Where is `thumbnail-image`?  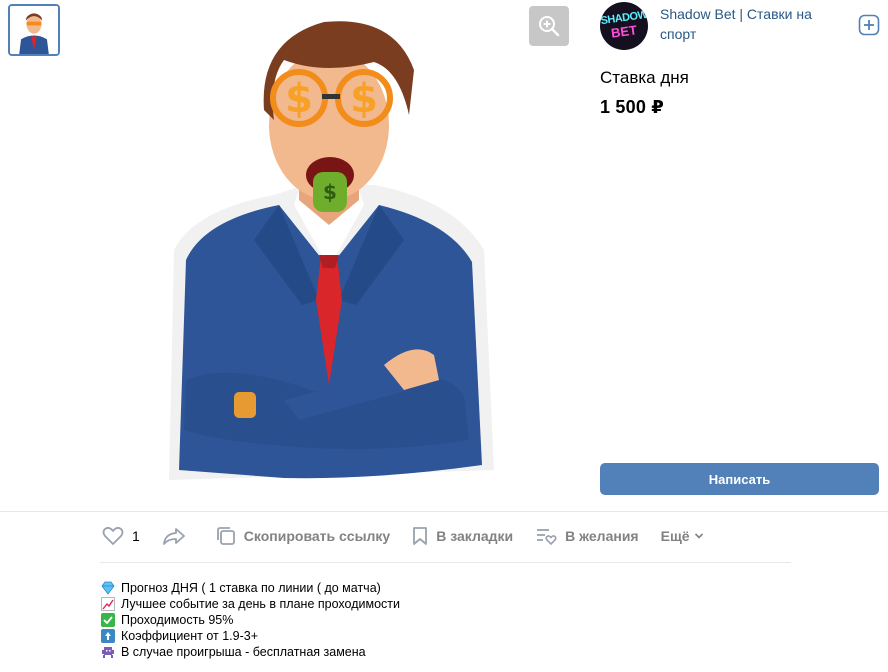
thumbnail-image is located at coordinates (34, 30).